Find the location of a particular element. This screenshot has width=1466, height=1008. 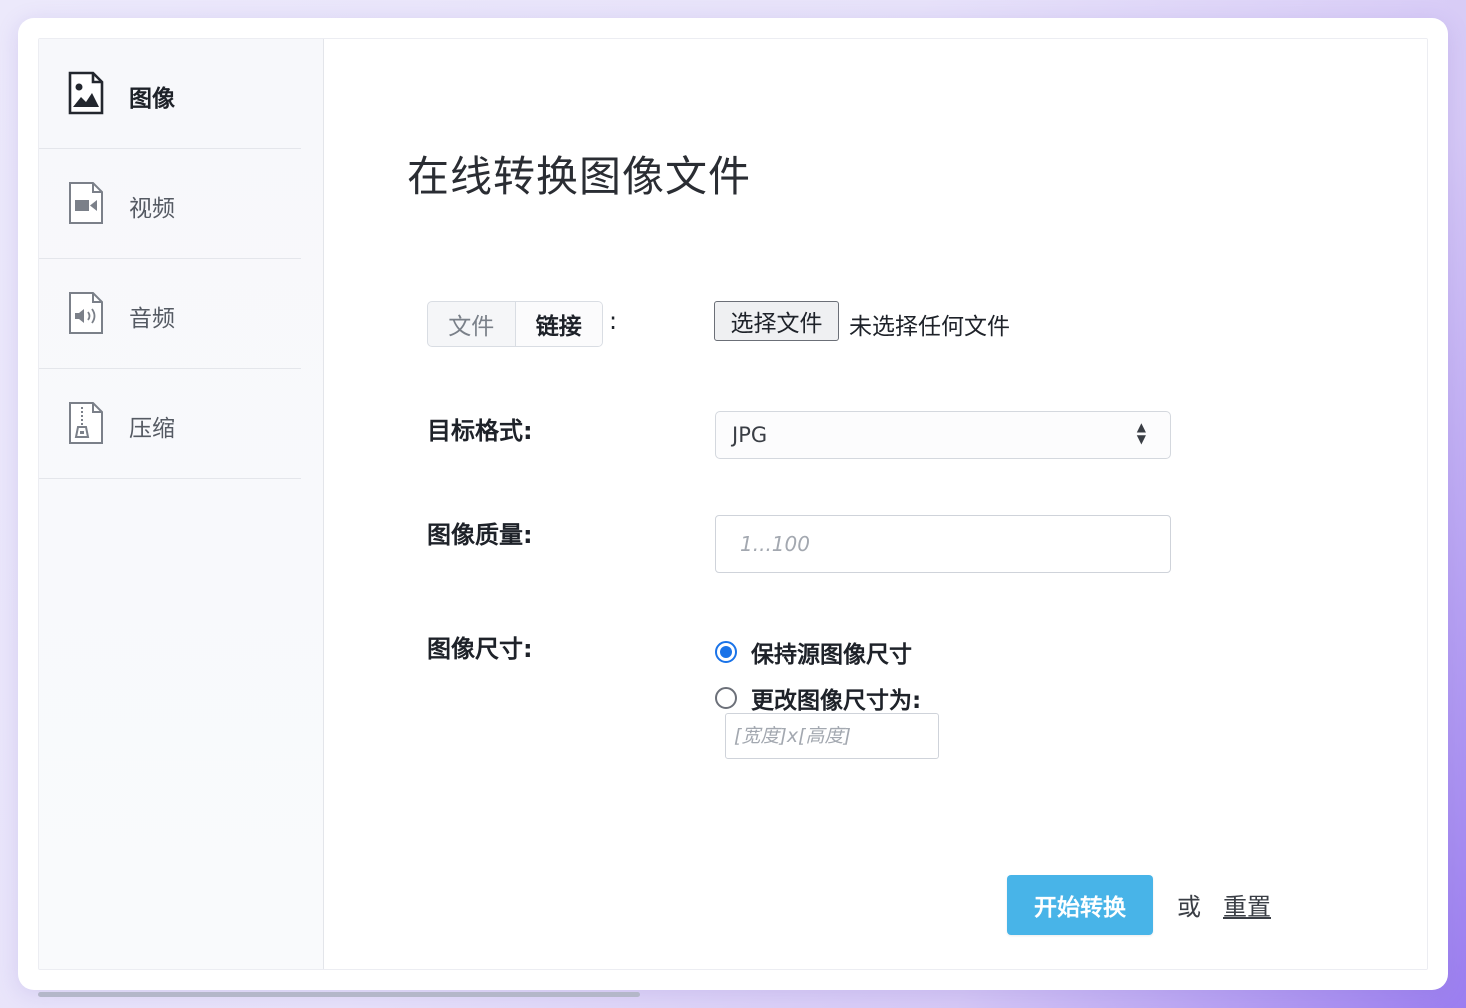

page-title: 在线转换图像文件 is located at coordinates (579, 176).